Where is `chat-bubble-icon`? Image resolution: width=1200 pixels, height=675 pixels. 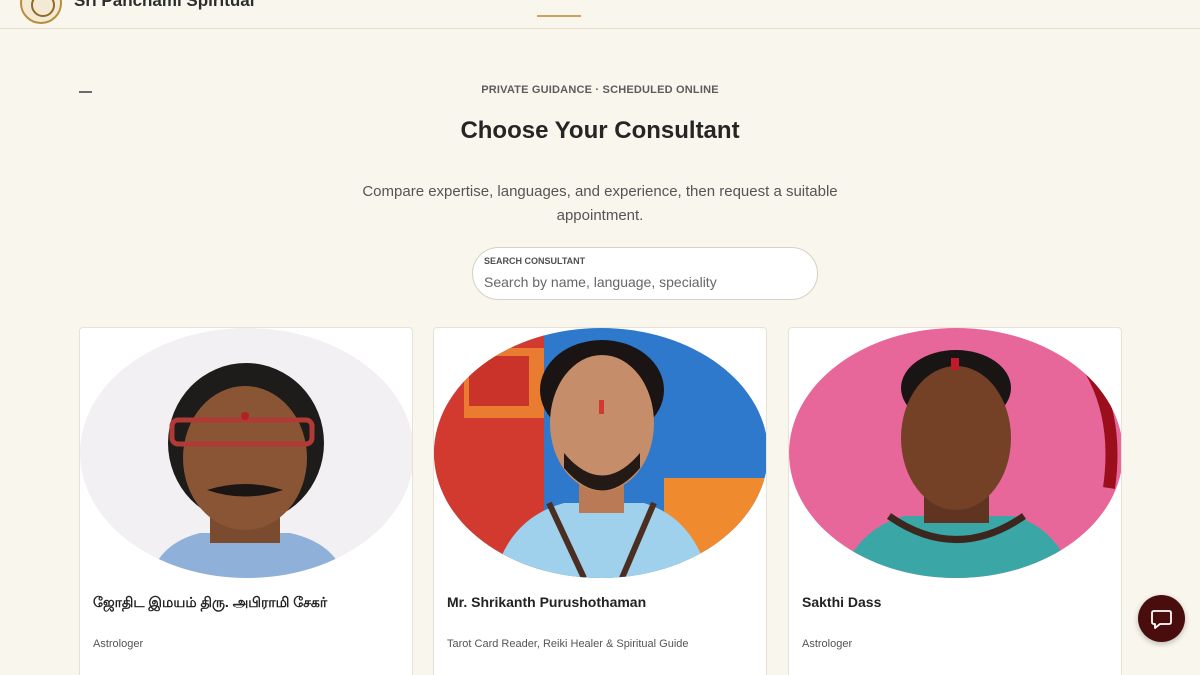
chat-bubble-icon is located at coordinates (1161, 619).